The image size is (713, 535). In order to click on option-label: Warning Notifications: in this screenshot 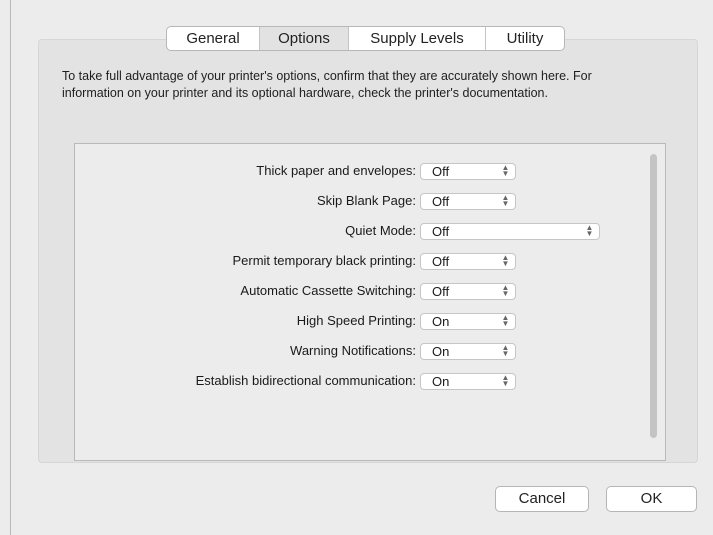, I will do `click(353, 350)`.